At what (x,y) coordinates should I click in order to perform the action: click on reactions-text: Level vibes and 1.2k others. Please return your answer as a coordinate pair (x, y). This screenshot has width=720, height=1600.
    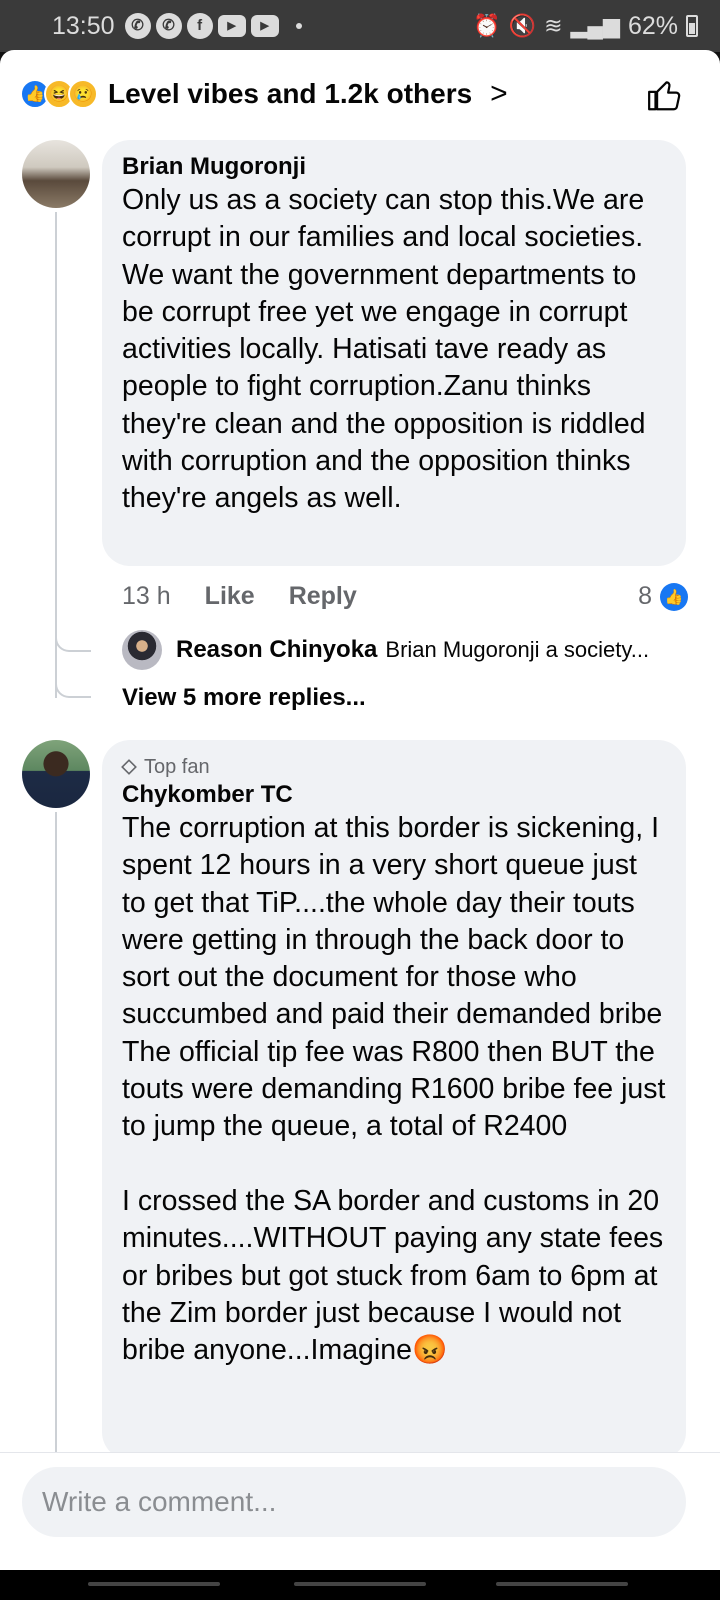
    Looking at the image, I should click on (290, 93).